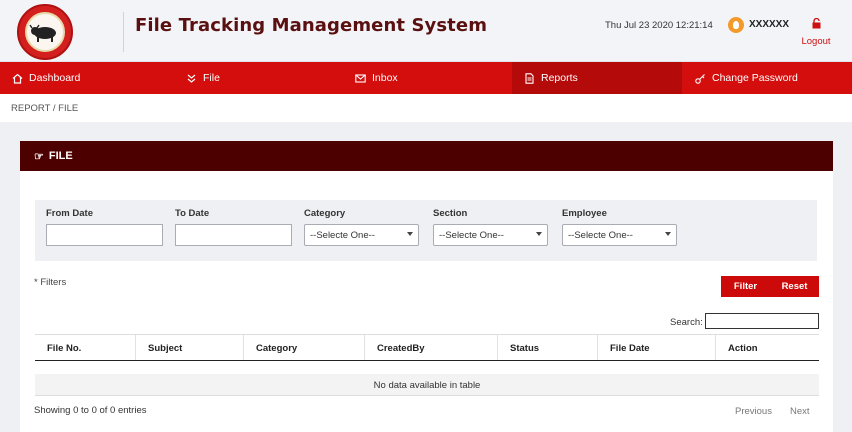  What do you see at coordinates (311, 25) in the screenshot?
I see `app-title: File Tracking Management System` at bounding box center [311, 25].